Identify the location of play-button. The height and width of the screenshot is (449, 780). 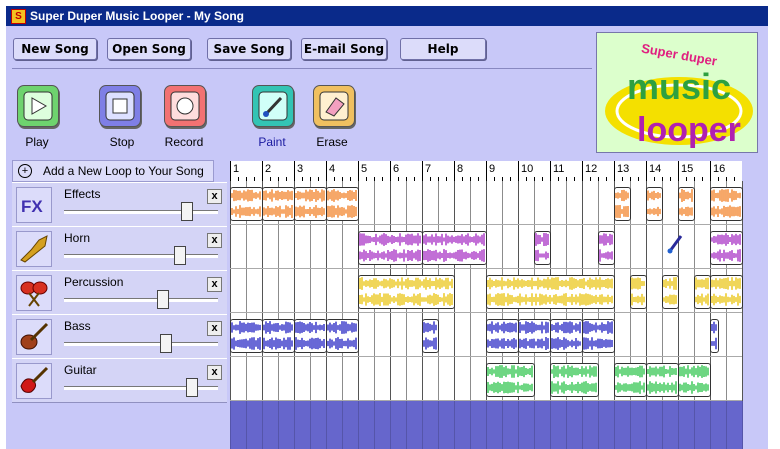
(38, 106).